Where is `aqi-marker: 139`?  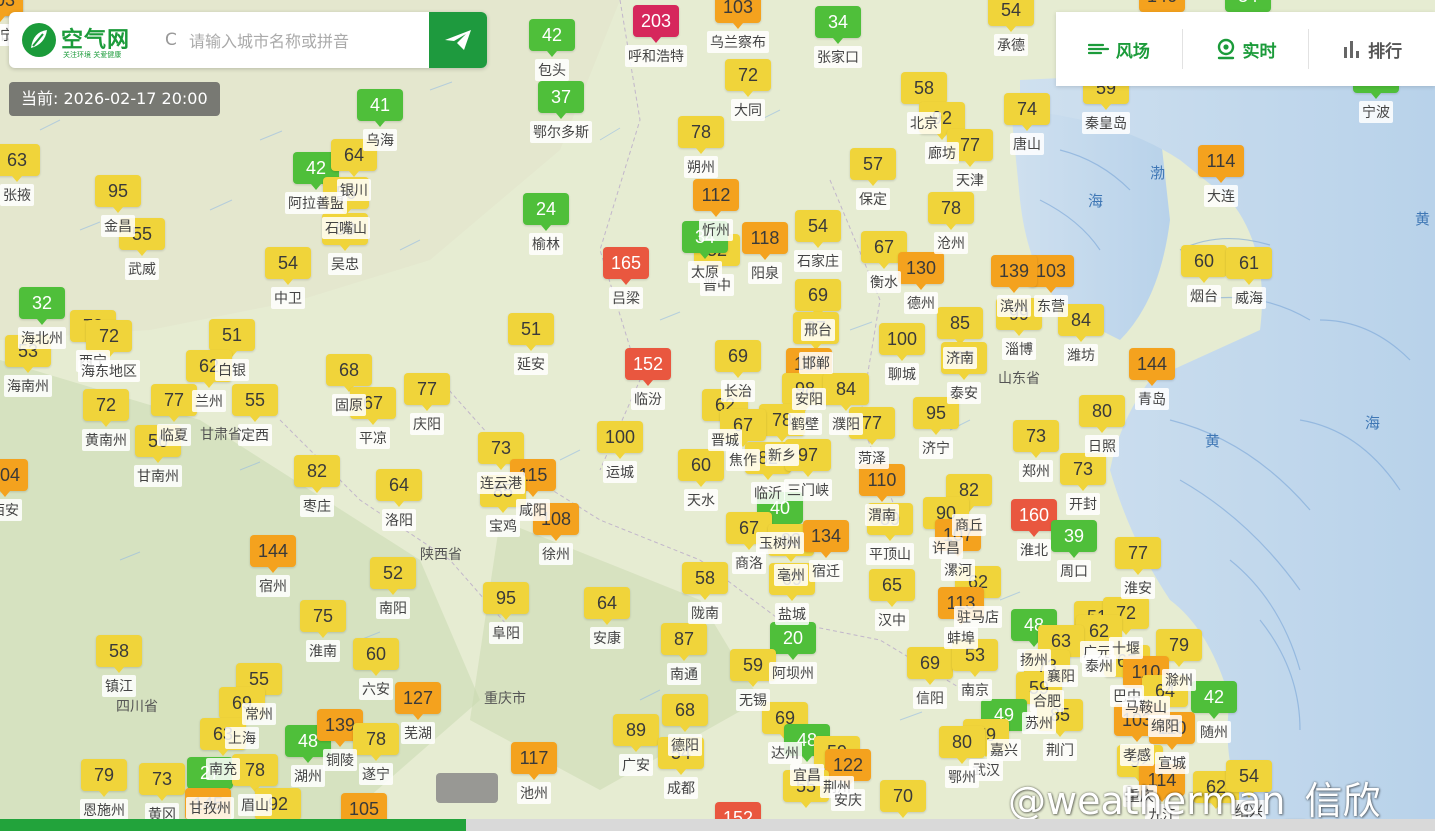
aqi-marker: 139 is located at coordinates (1014, 274).